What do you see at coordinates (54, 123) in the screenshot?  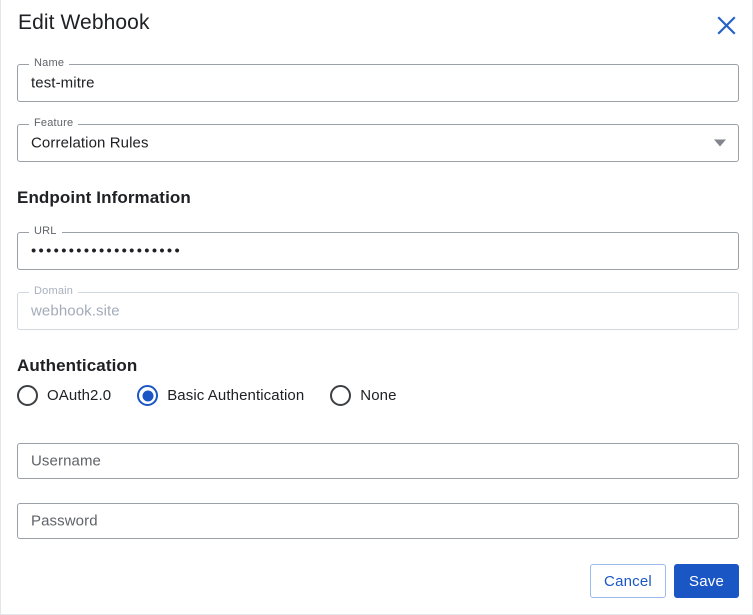 I see `feature-select-label: Feature` at bounding box center [54, 123].